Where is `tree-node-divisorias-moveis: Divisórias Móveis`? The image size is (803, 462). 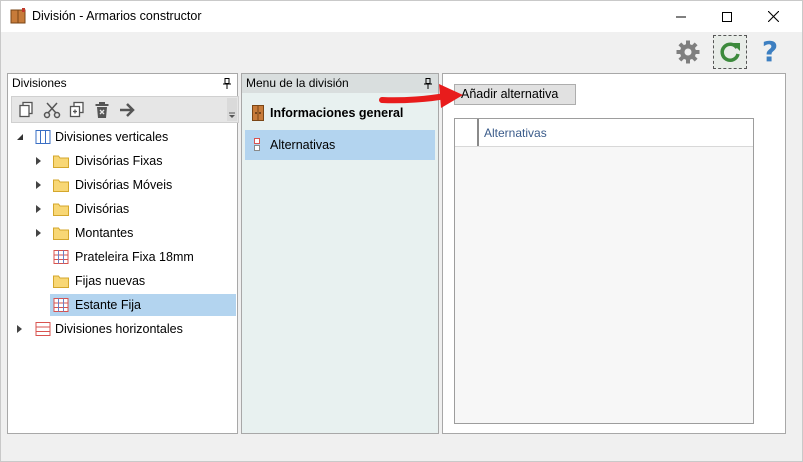 tree-node-divisorias-moveis: Divisórias Móveis is located at coordinates (133, 185).